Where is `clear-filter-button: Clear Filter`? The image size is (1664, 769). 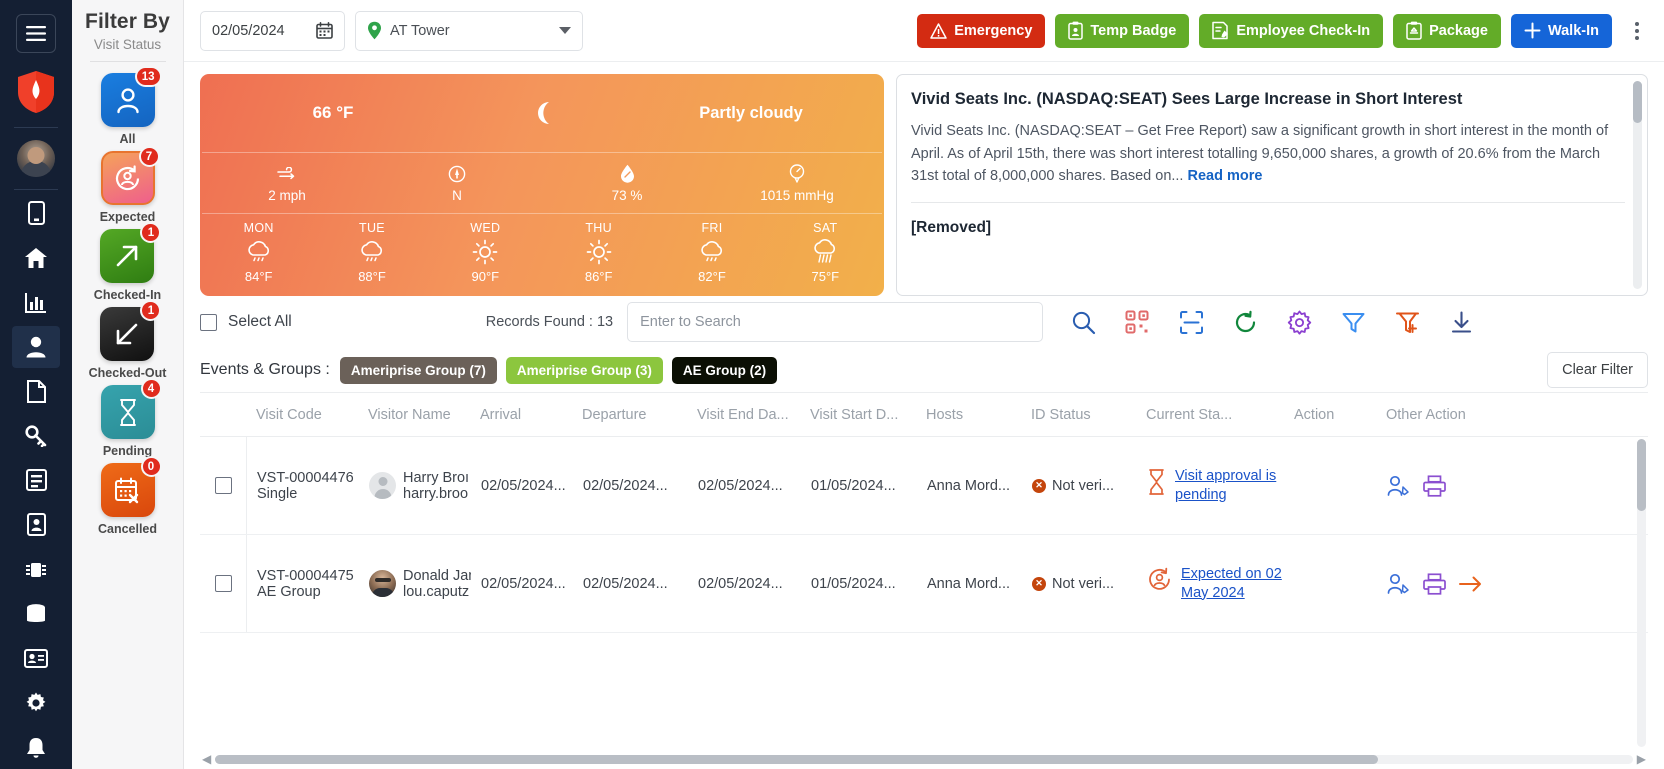 clear-filter-button: Clear Filter is located at coordinates (1597, 370).